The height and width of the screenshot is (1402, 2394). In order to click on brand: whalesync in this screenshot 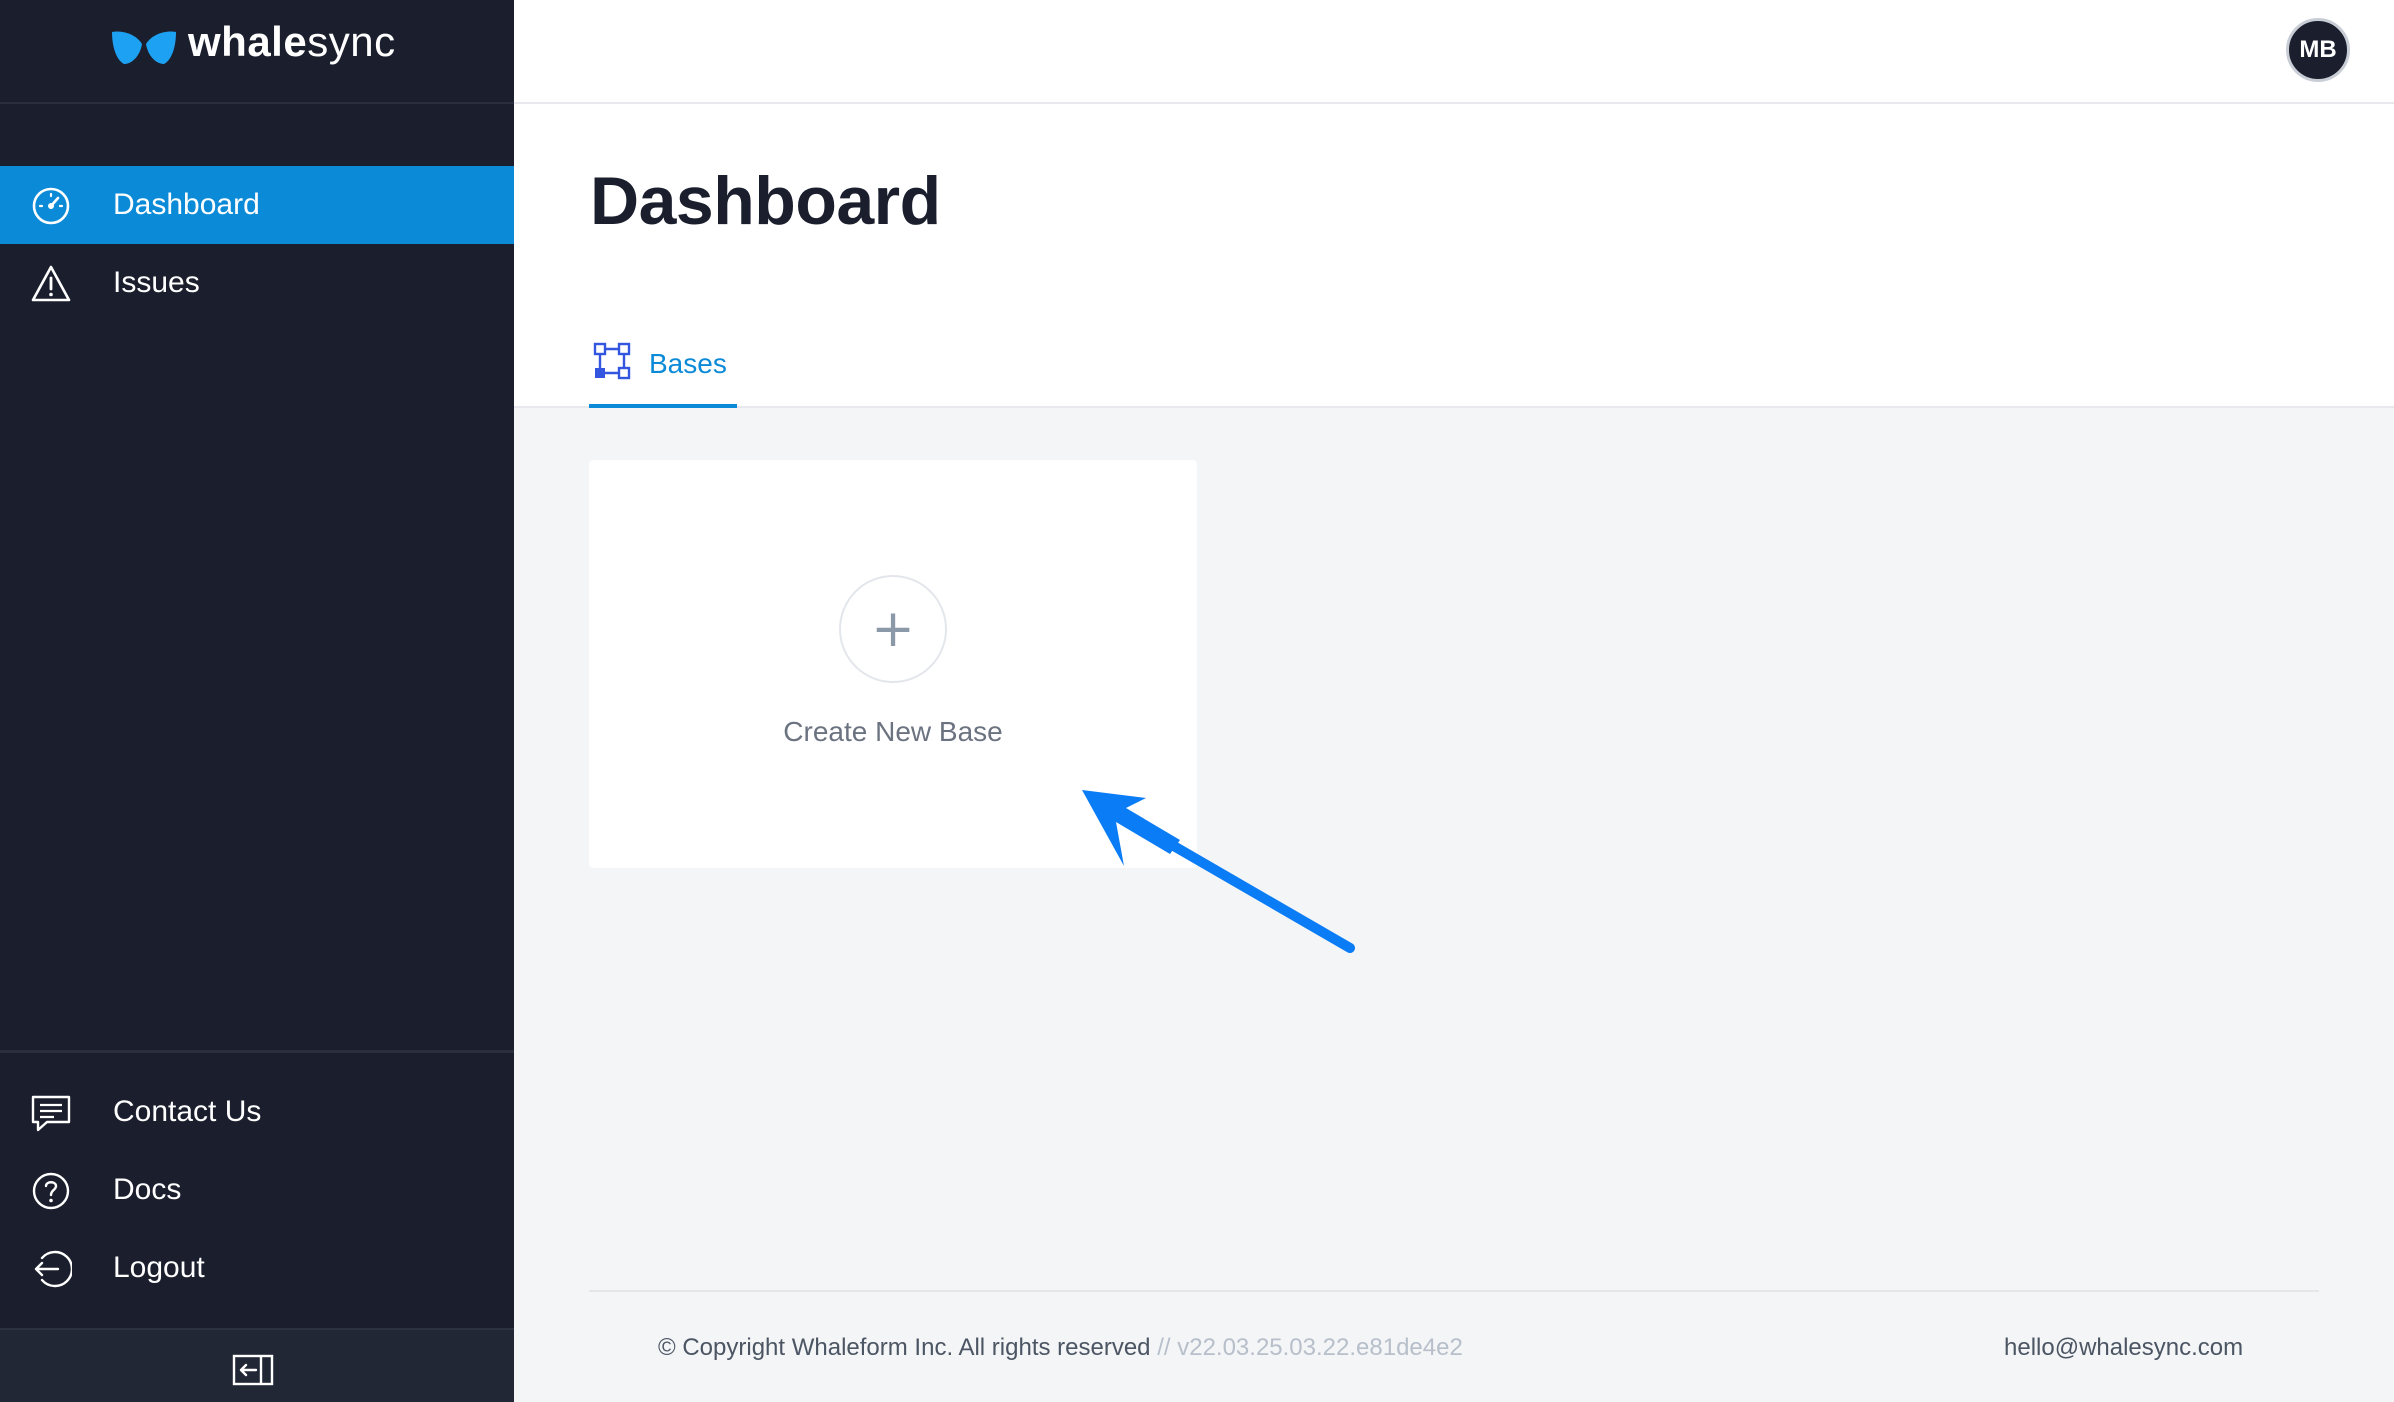, I will do `click(257, 52)`.